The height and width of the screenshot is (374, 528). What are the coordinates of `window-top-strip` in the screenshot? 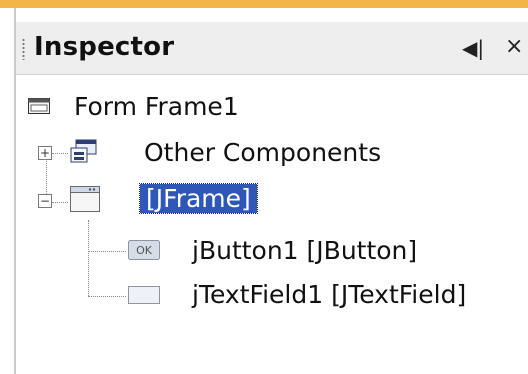 It's located at (264, 4).